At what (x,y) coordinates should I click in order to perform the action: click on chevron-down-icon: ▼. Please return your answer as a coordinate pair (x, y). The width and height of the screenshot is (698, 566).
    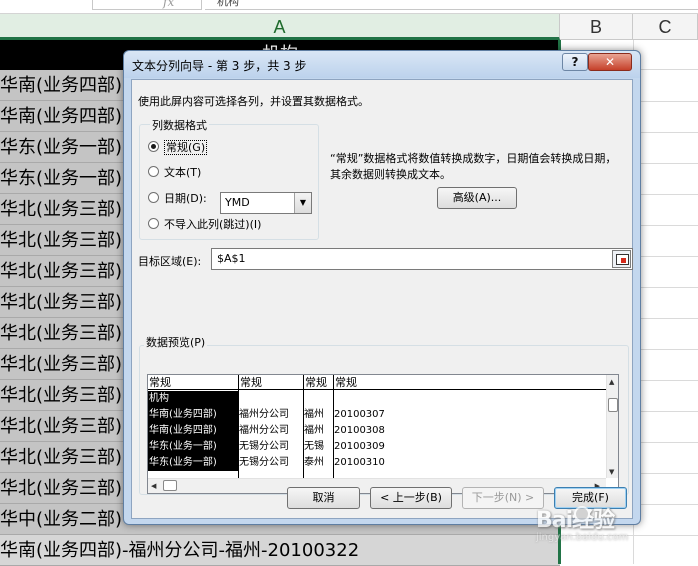
    Looking at the image, I should click on (302, 203).